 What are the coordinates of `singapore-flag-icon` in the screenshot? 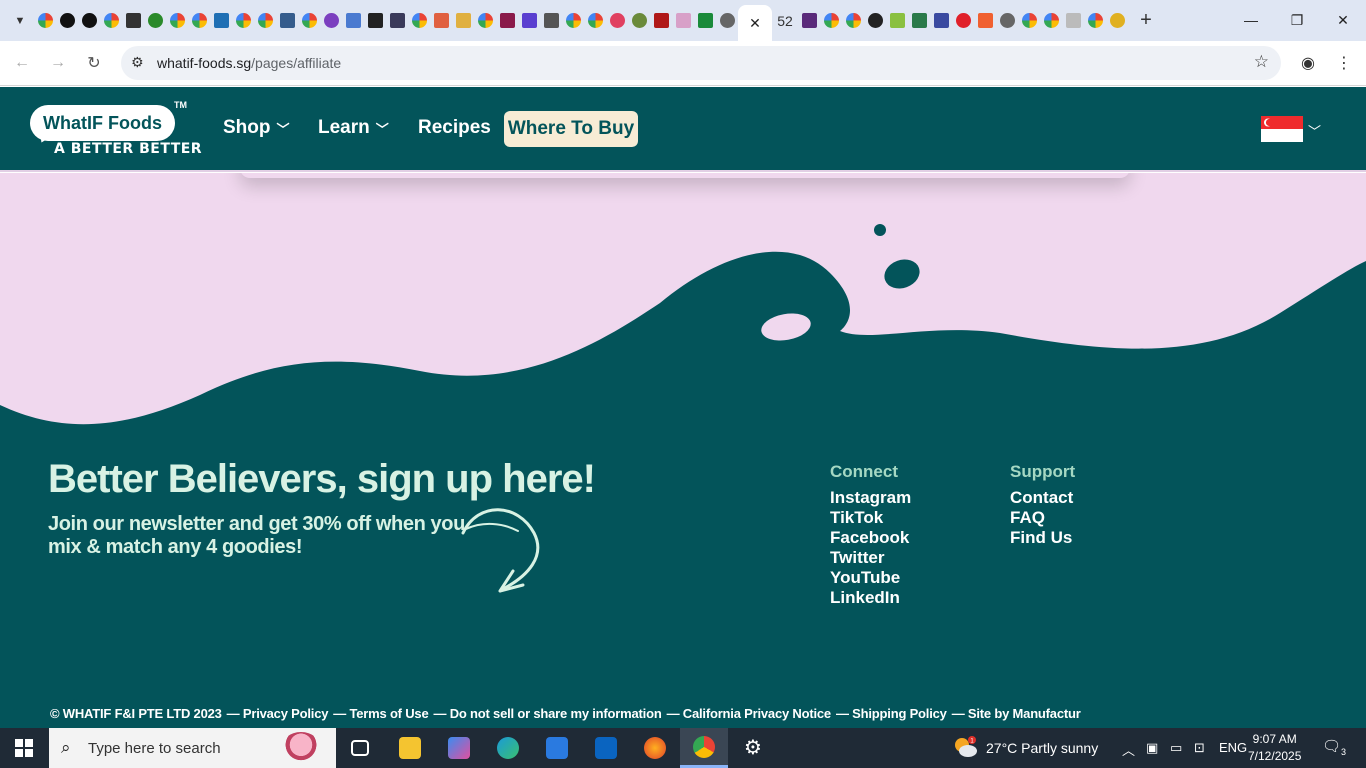 It's located at (1282, 129).